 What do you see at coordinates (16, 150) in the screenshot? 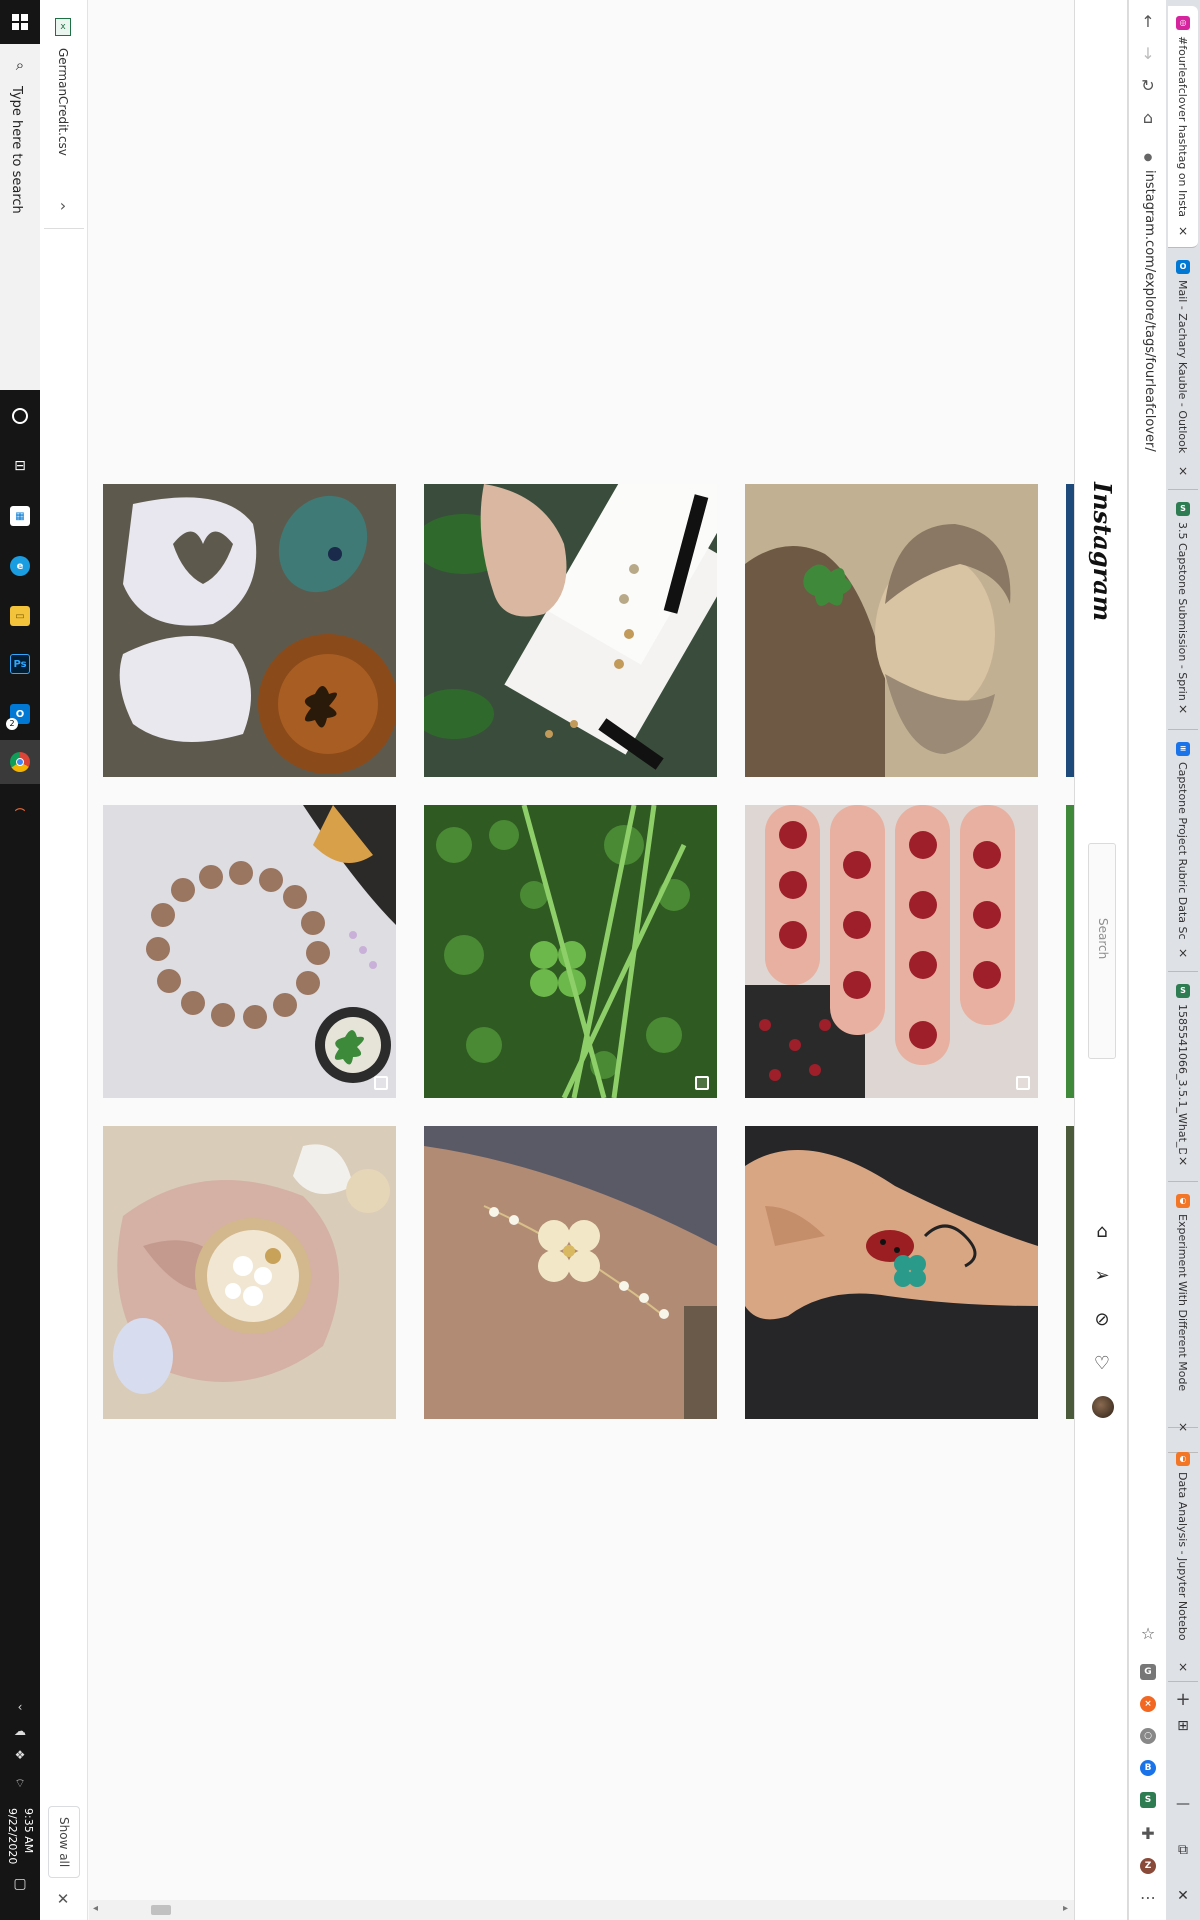
I see `taskbar-search-placeholder: Type here to search` at bounding box center [16, 150].